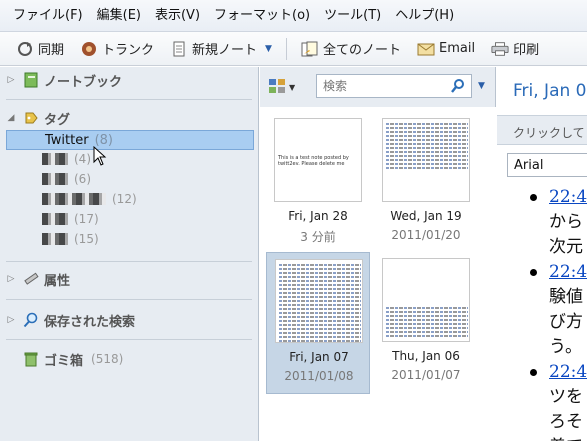 The image size is (587, 441). I want to click on sync-label: 同期, so click(51, 50).